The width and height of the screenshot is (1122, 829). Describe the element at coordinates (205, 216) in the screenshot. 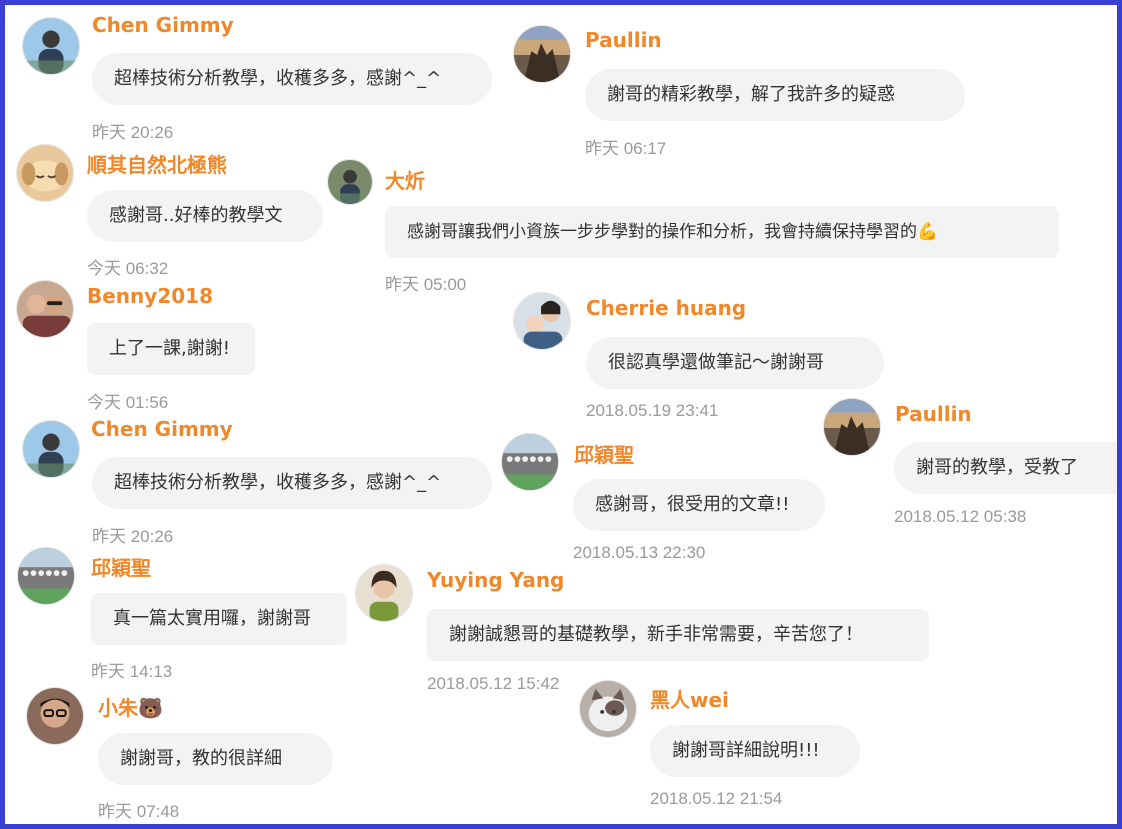

I see `comment-bubble: 感謝哥..好棒的教學文` at that location.